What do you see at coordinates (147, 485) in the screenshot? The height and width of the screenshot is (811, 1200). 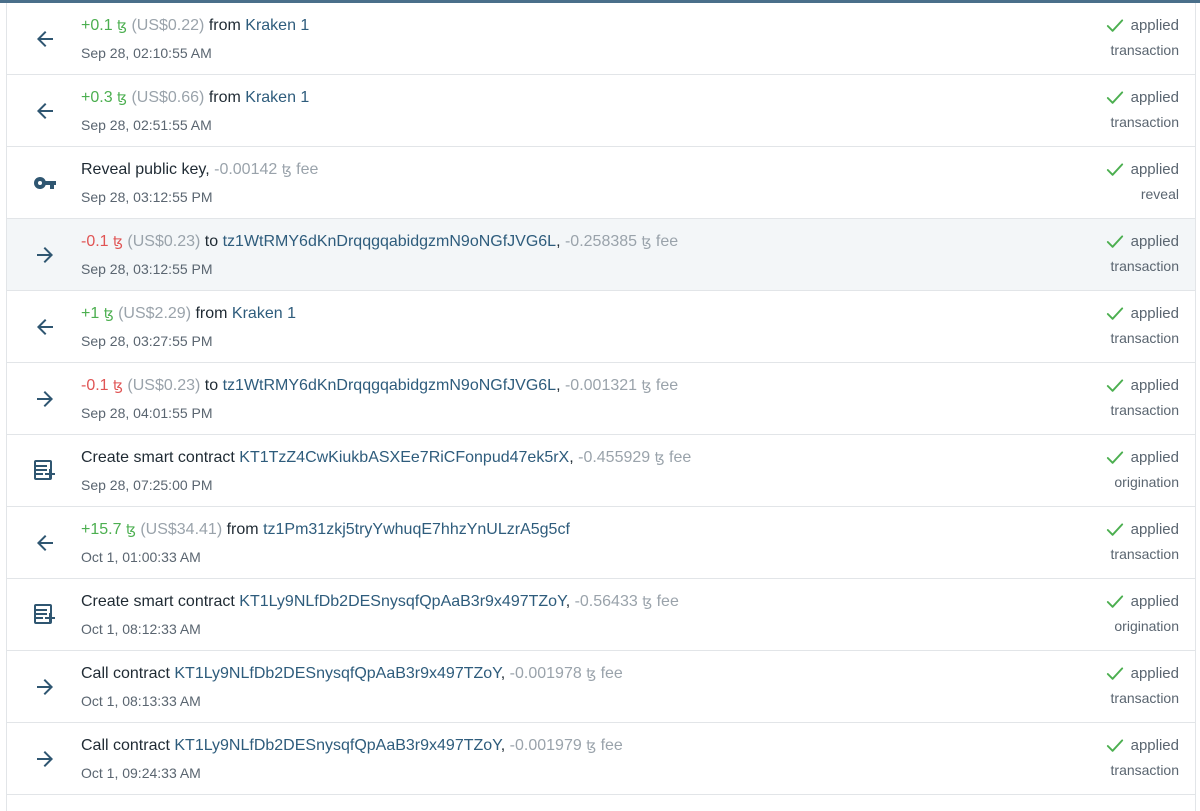 I see `operation-timestamp: Sep 28, 07:25:00 PM` at bounding box center [147, 485].